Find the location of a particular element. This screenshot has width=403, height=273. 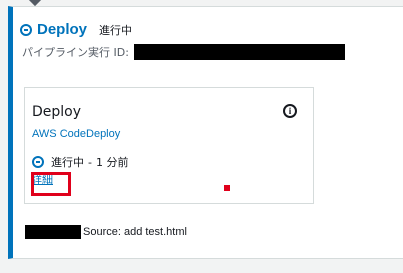

source-row: Source: add test.html is located at coordinates (106, 232).